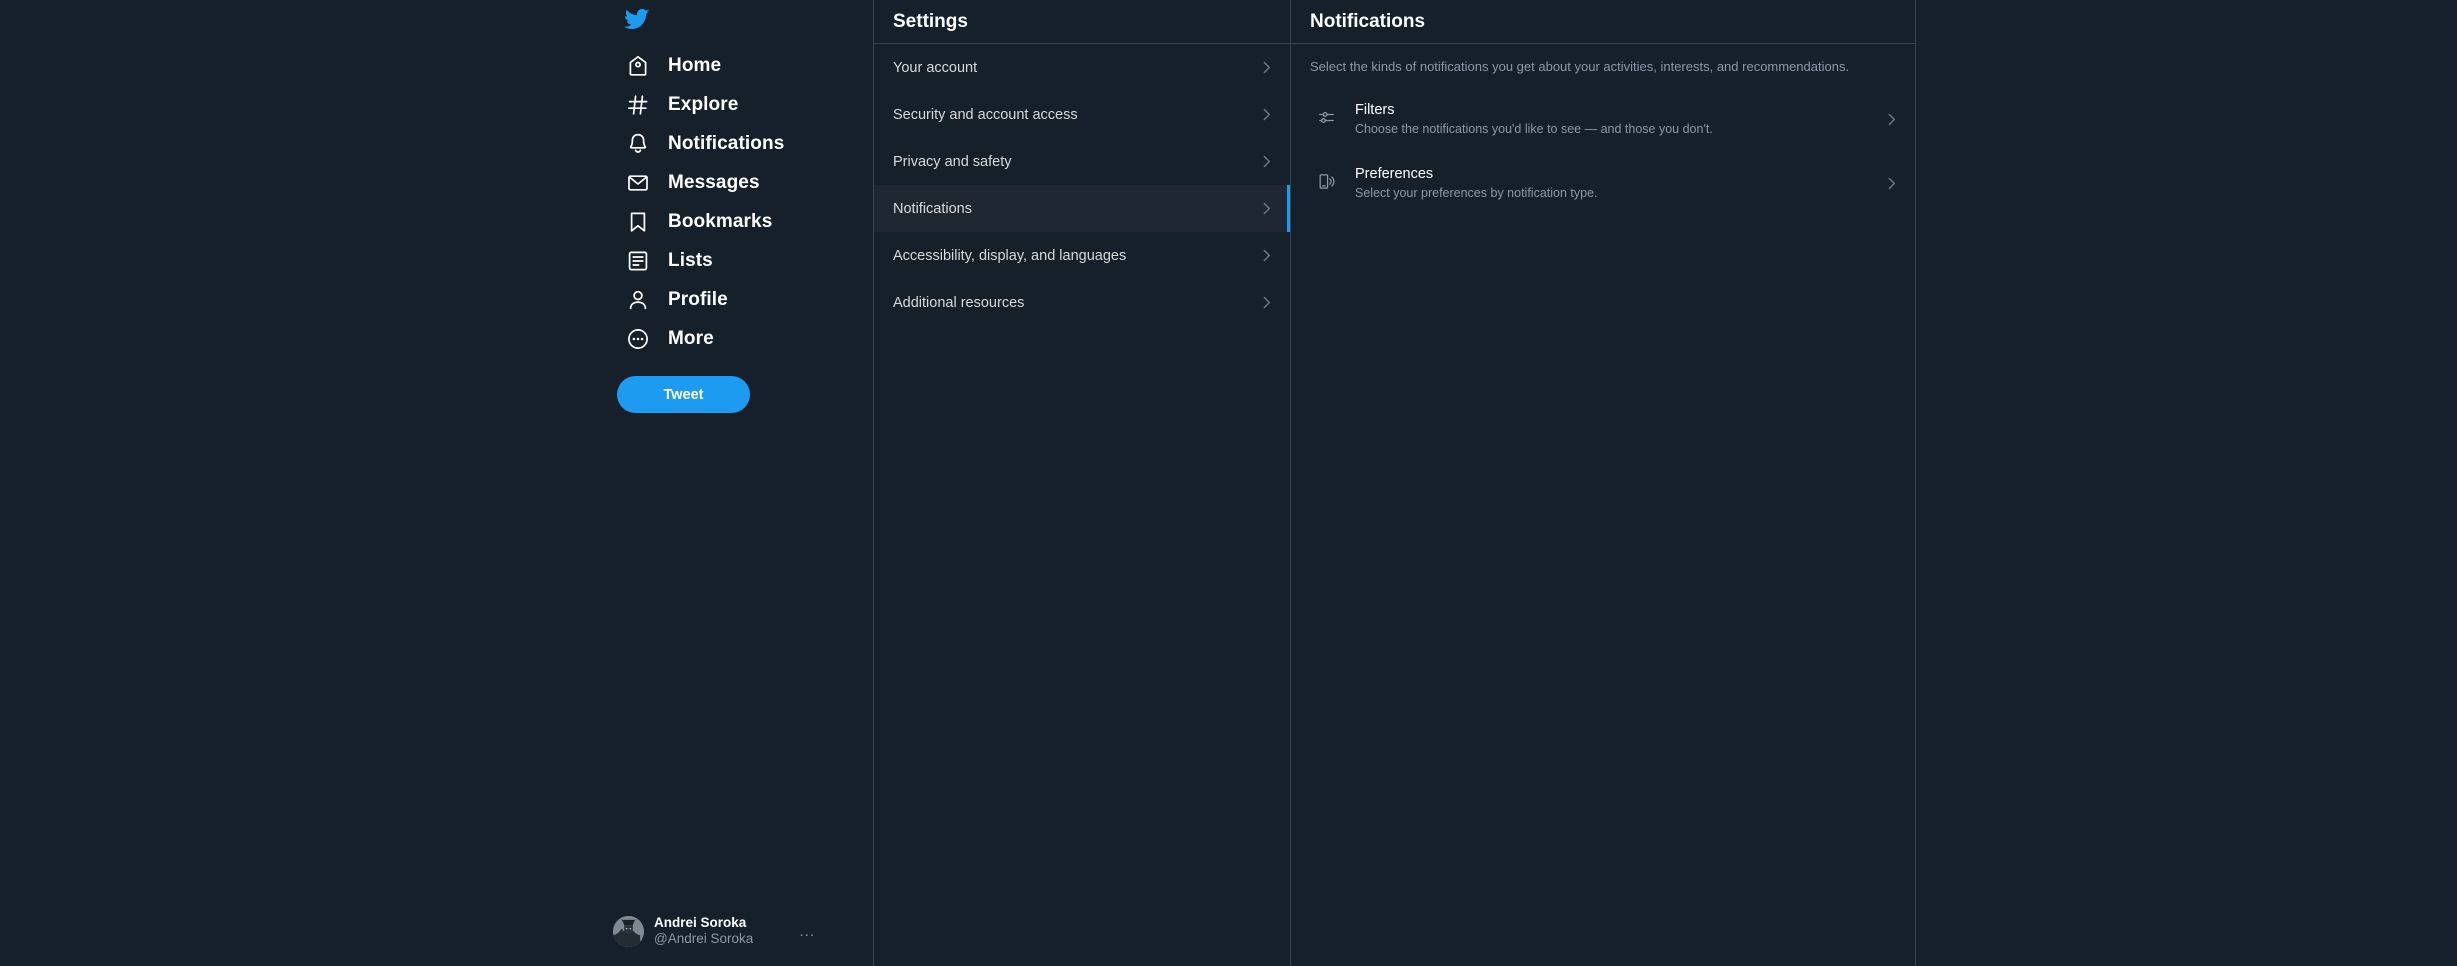  I want to click on twitter-logo, so click(745, 19).